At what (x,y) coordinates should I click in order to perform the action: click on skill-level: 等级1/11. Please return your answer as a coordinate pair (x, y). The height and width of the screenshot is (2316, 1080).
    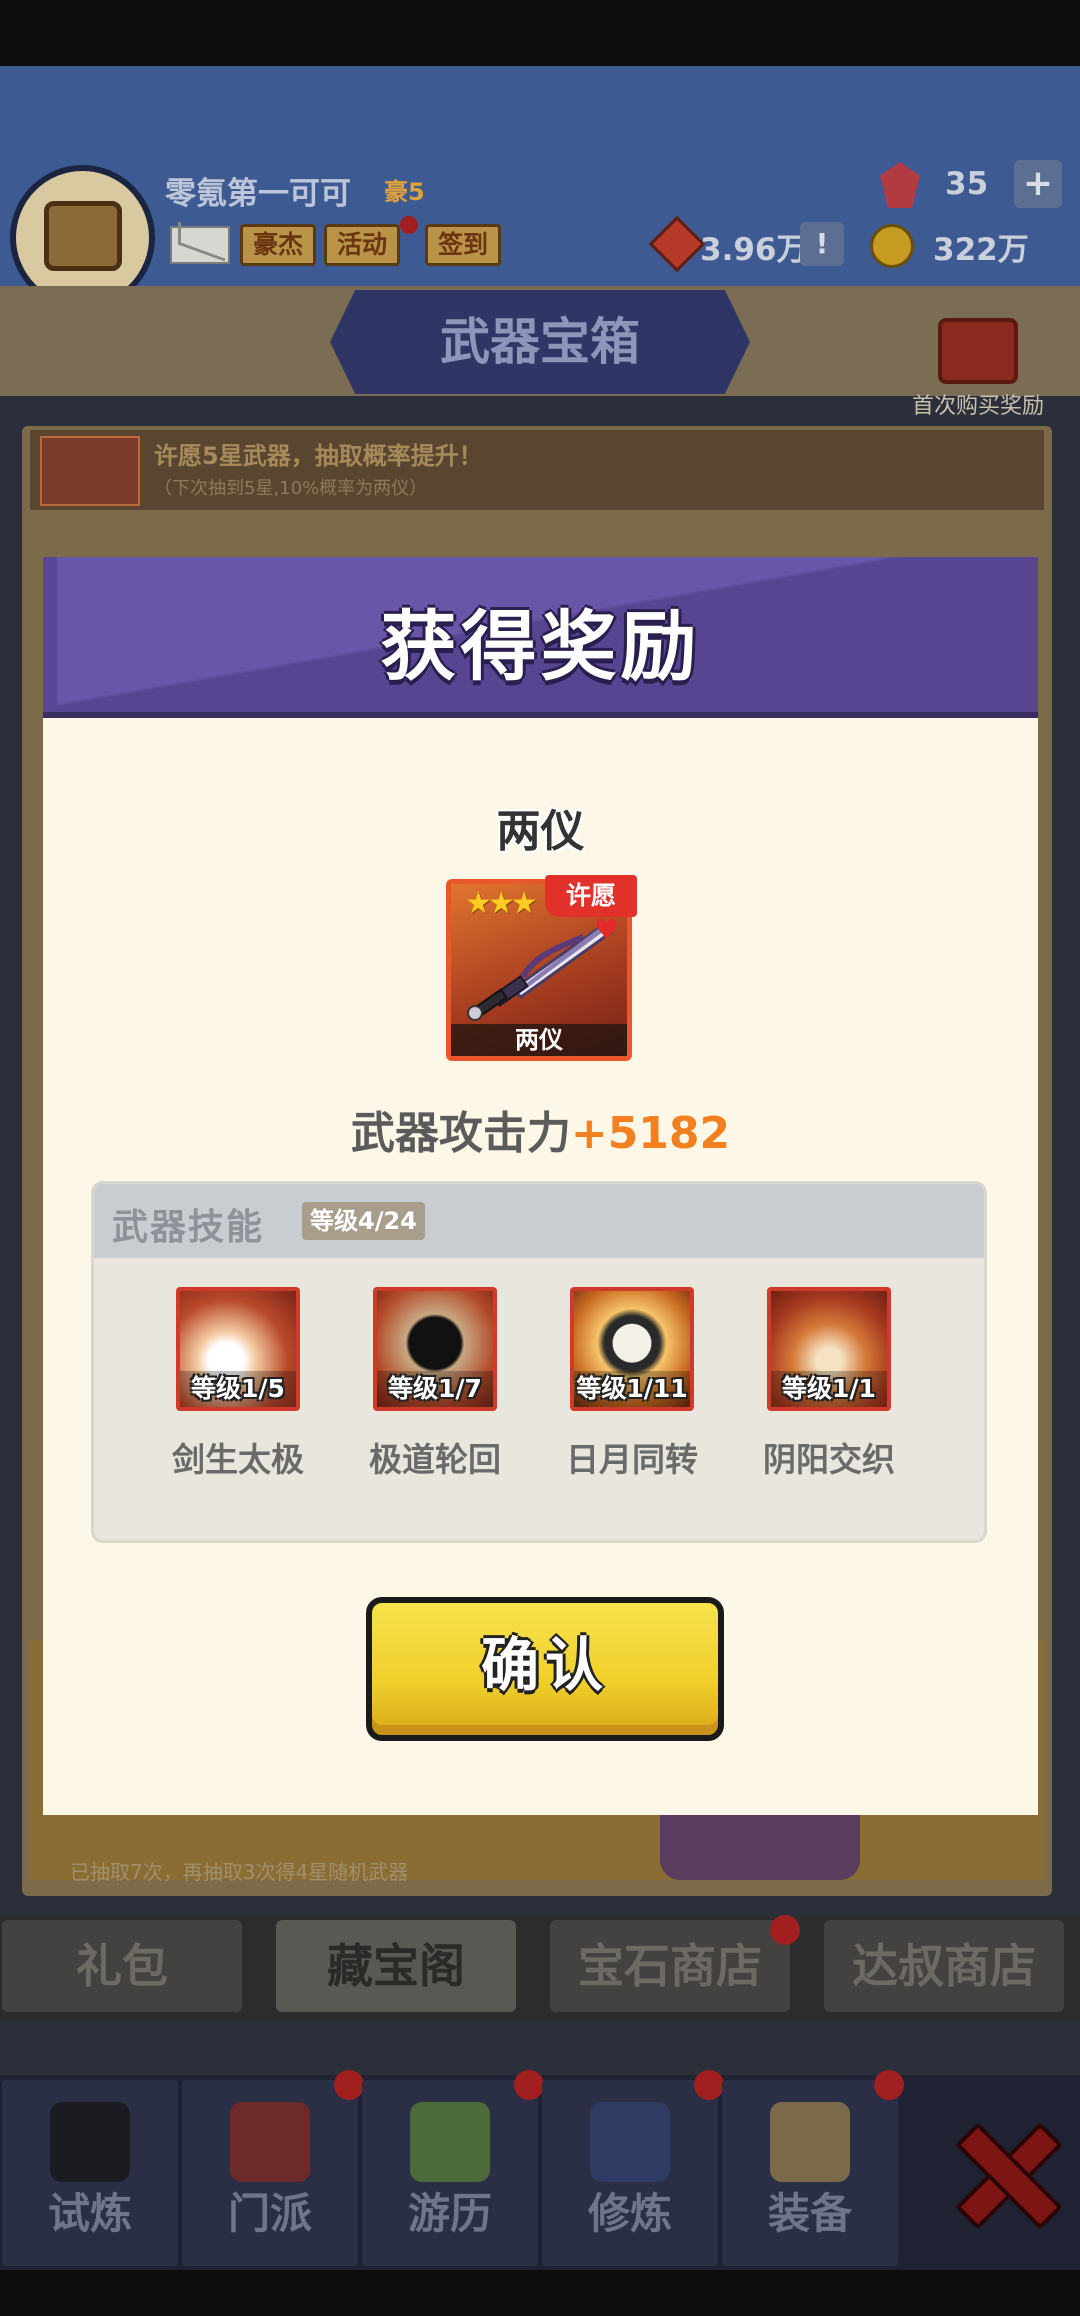
    Looking at the image, I should click on (632, 1389).